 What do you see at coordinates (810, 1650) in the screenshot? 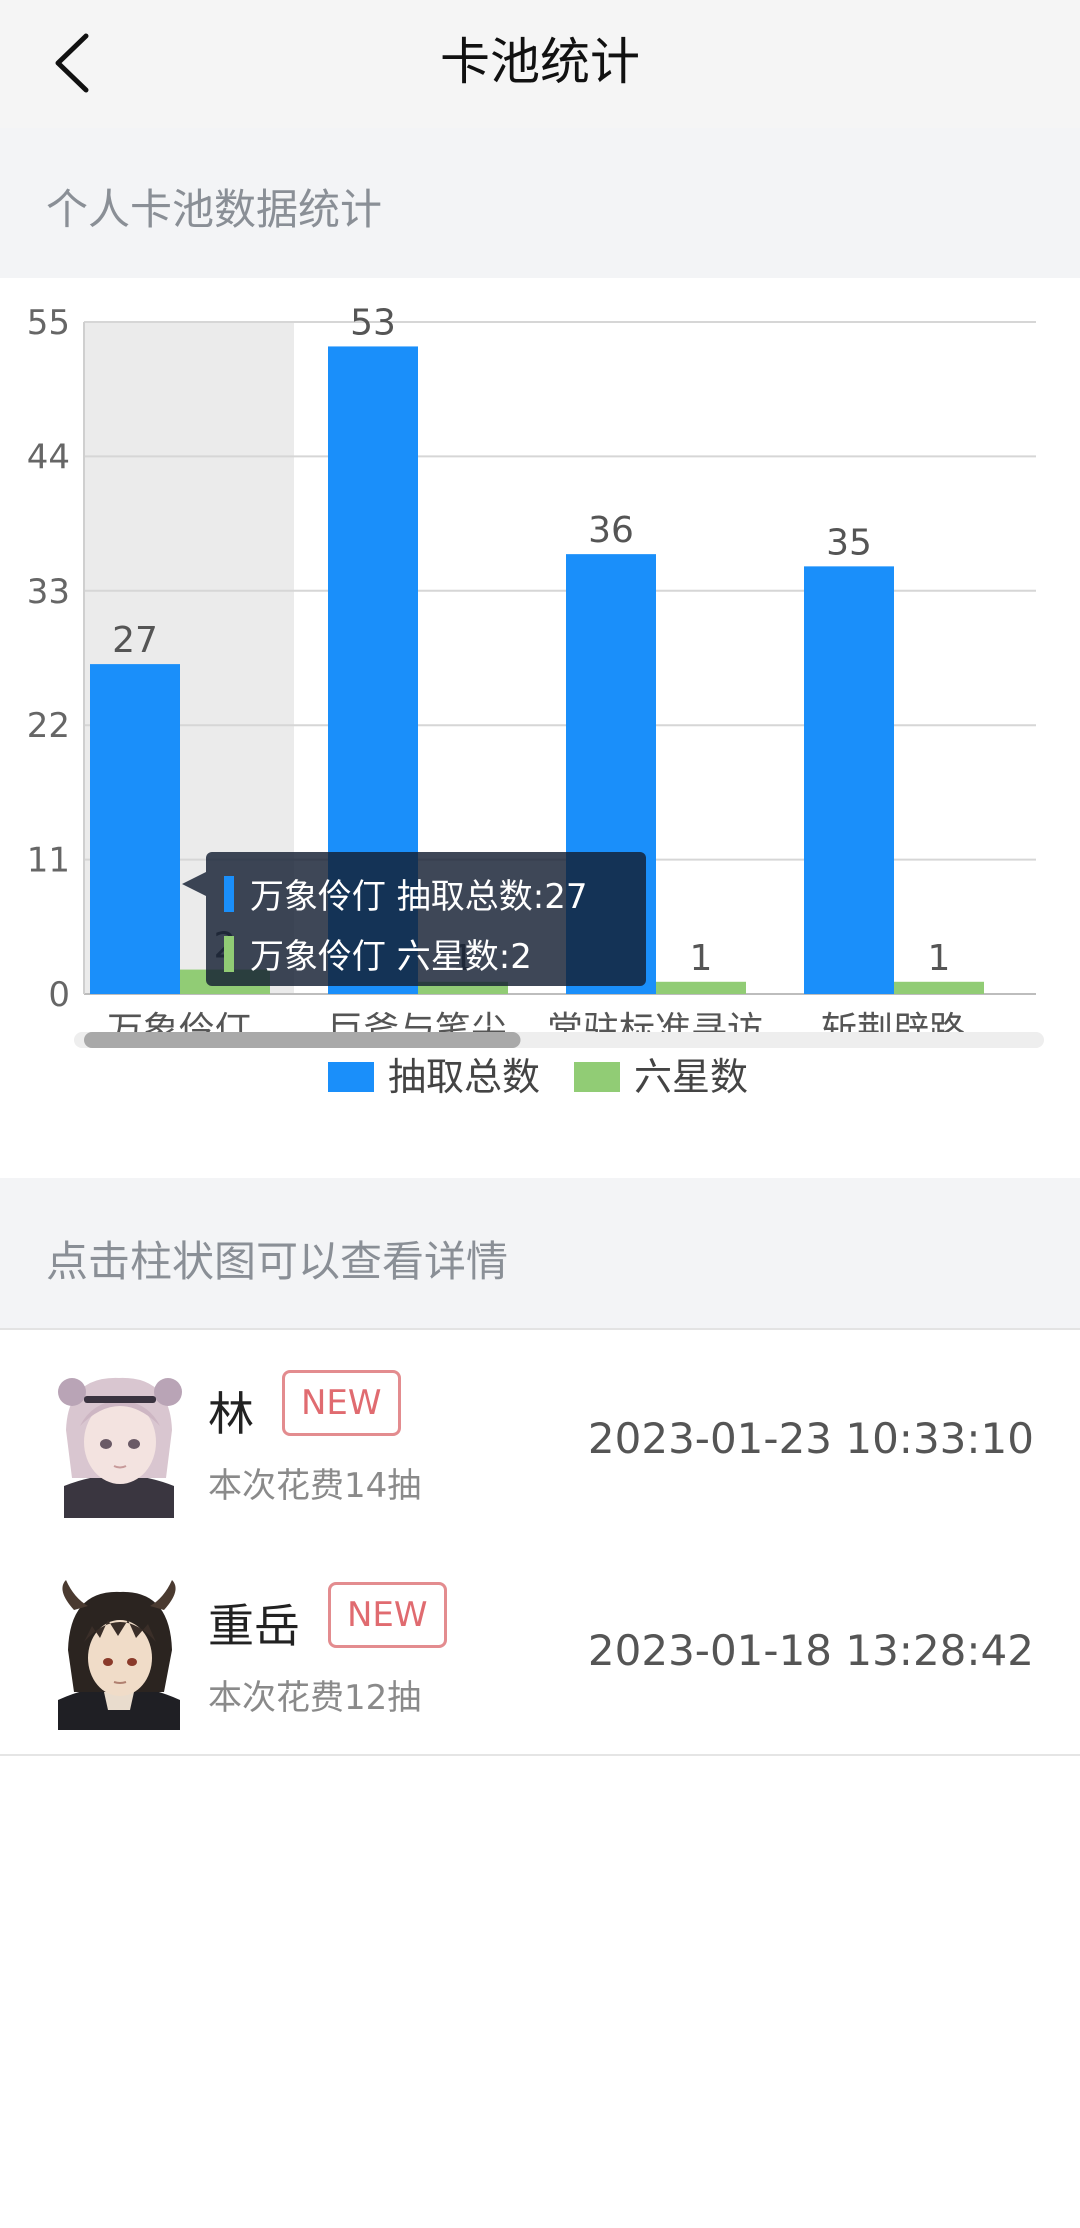
I see `record-time: 2023-01-18 13:28:42` at bounding box center [810, 1650].